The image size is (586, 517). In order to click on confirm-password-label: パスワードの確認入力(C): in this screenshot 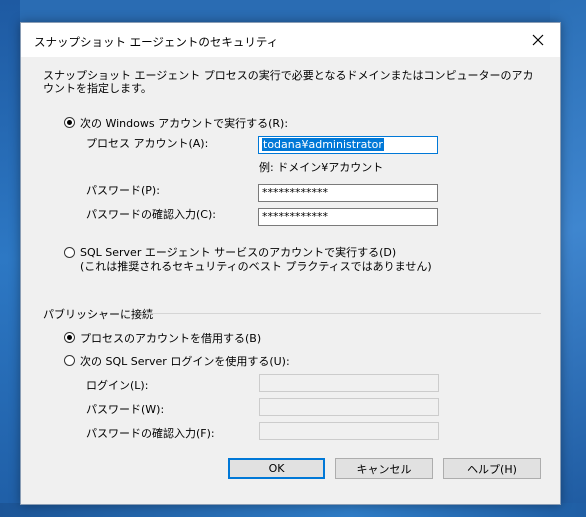, I will do `click(151, 214)`.